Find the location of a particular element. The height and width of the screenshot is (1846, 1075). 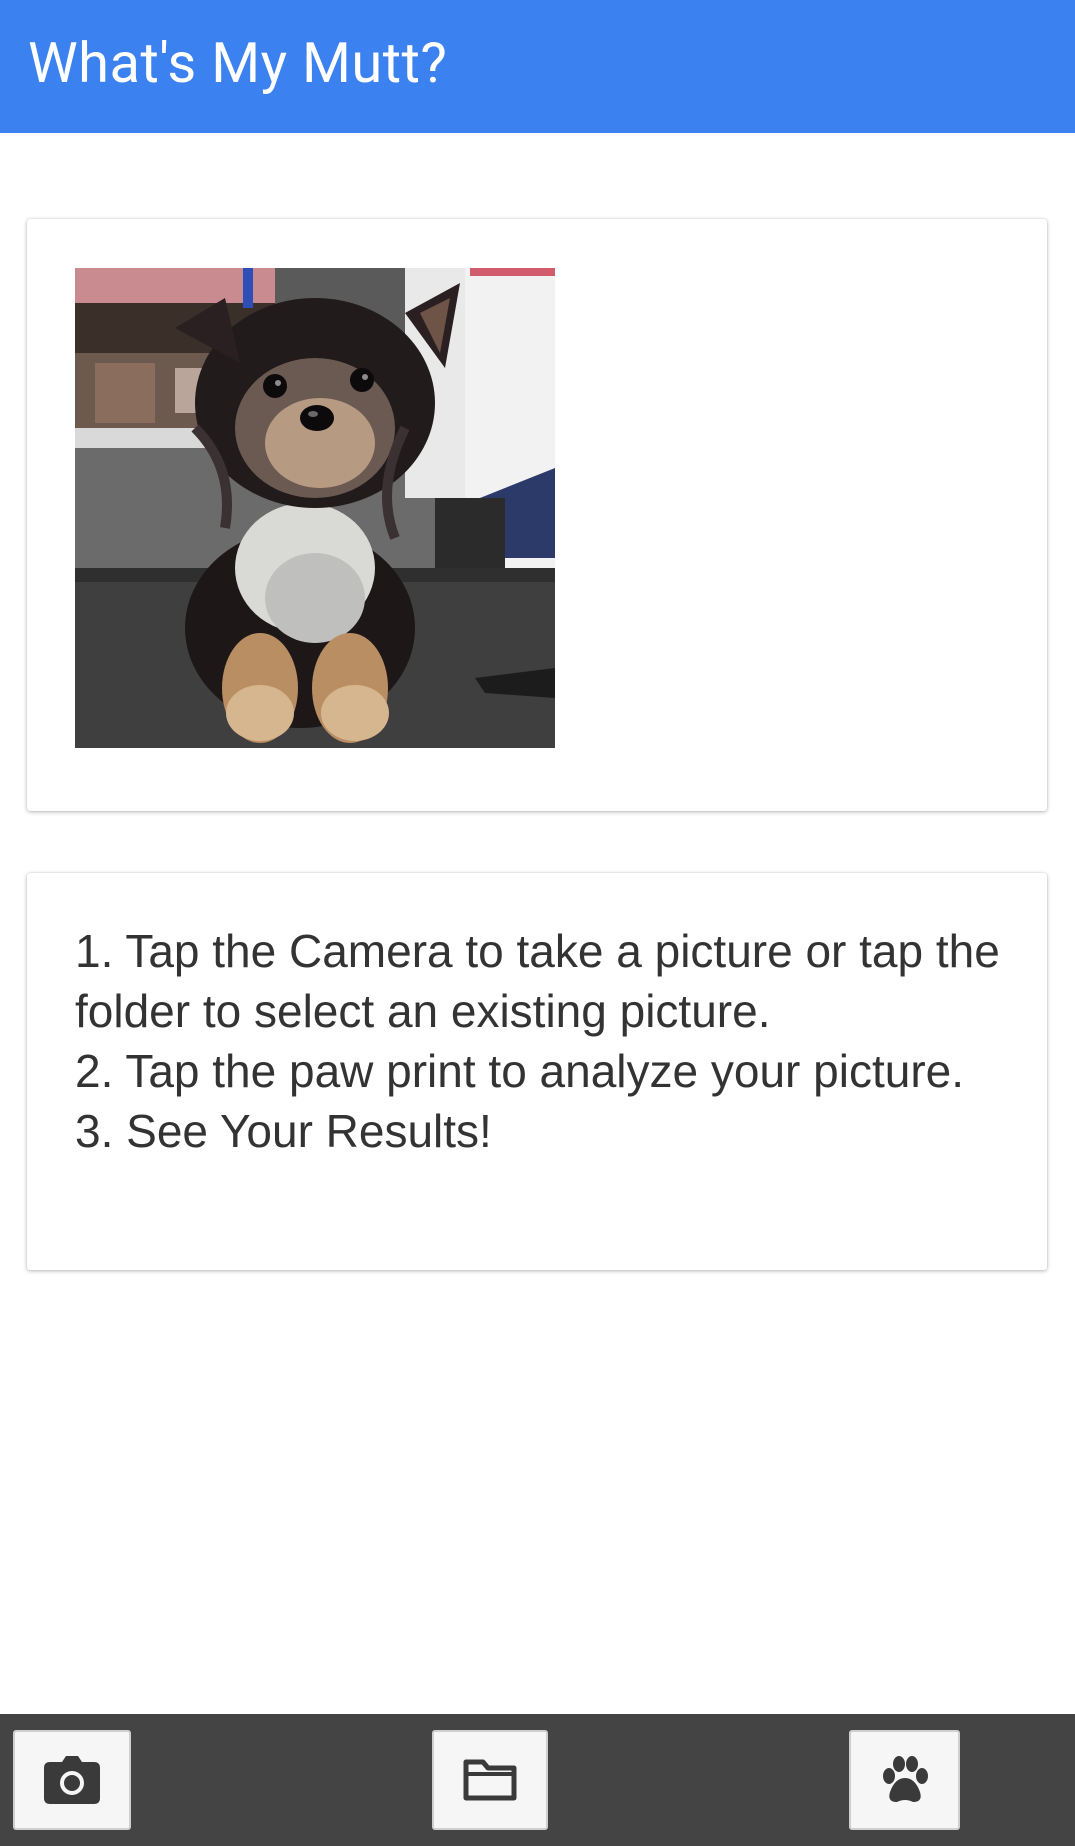

camera-button is located at coordinates (72, 1780).